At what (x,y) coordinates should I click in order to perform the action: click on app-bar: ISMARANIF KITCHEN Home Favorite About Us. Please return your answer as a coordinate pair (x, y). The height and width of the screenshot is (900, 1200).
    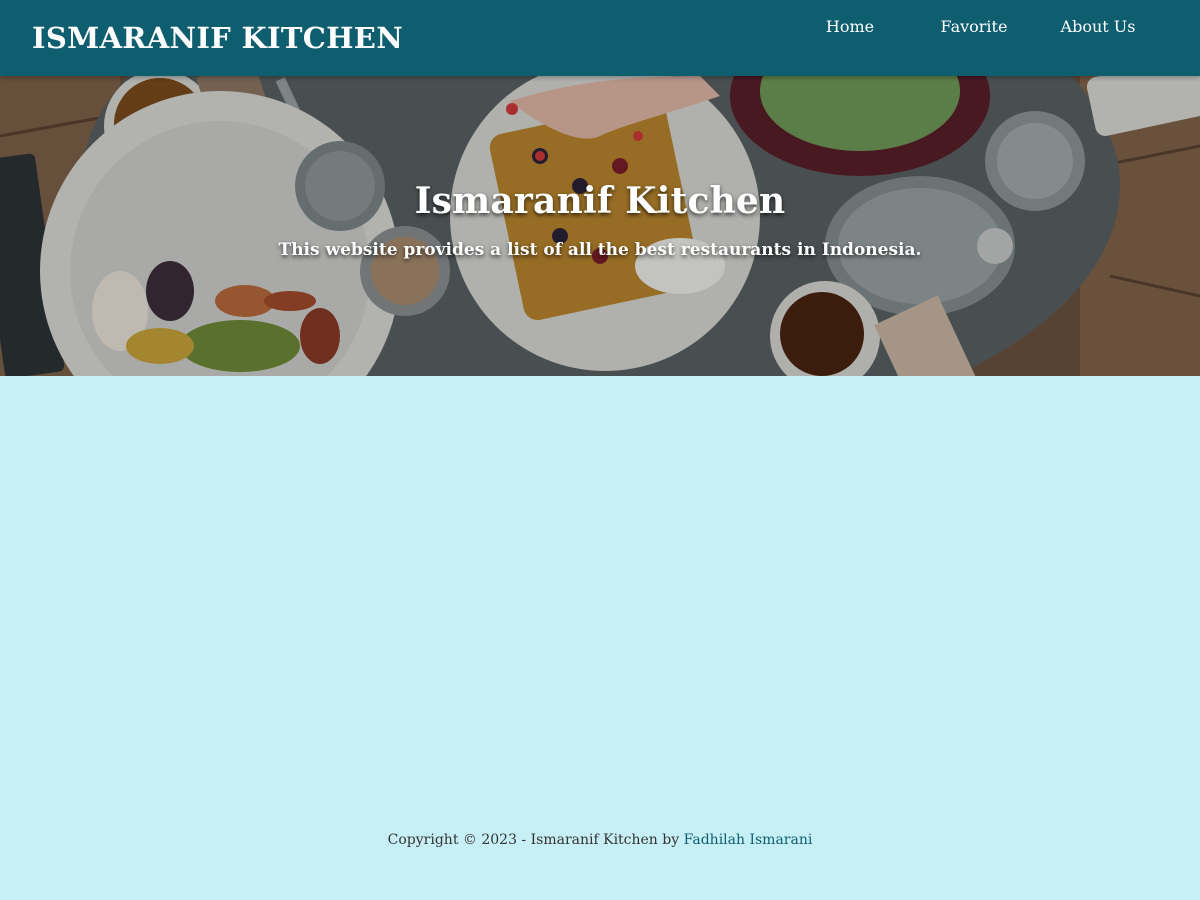
    Looking at the image, I should click on (600, 38).